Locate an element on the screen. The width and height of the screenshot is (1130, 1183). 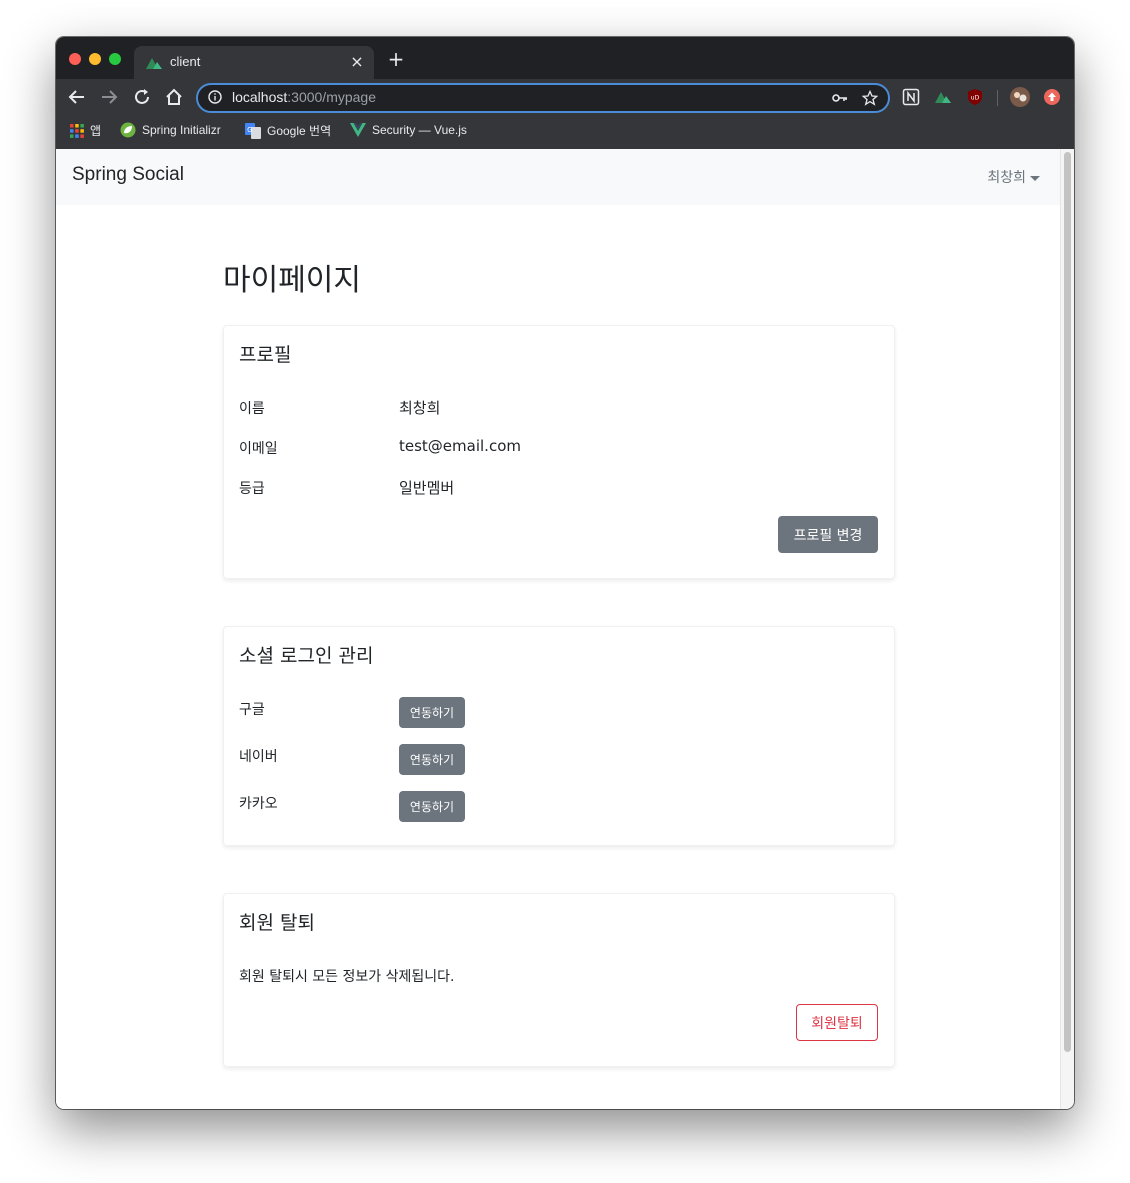
notion-extension-icon is located at coordinates (911, 97).